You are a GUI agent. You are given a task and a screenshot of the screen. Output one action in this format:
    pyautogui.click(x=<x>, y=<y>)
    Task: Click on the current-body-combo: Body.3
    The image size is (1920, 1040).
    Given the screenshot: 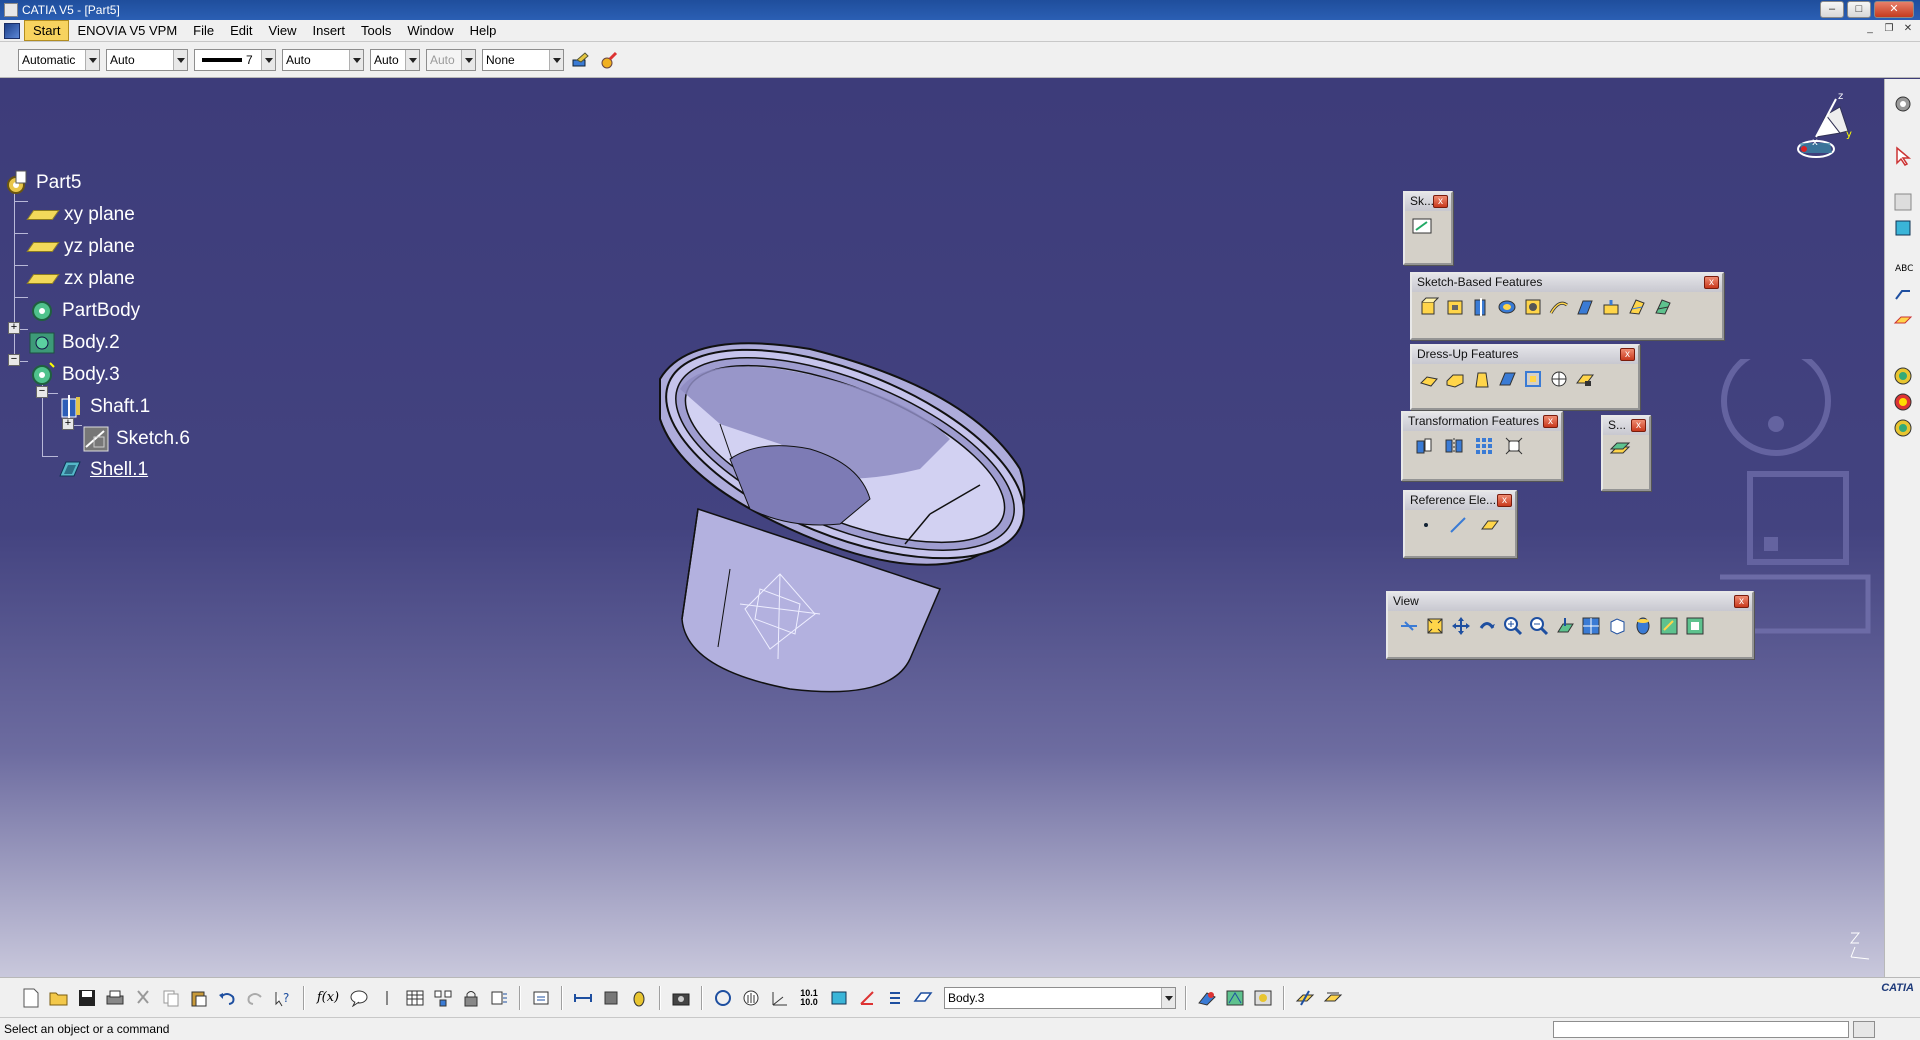 What is the action you would take?
    pyautogui.click(x=1060, y=997)
    